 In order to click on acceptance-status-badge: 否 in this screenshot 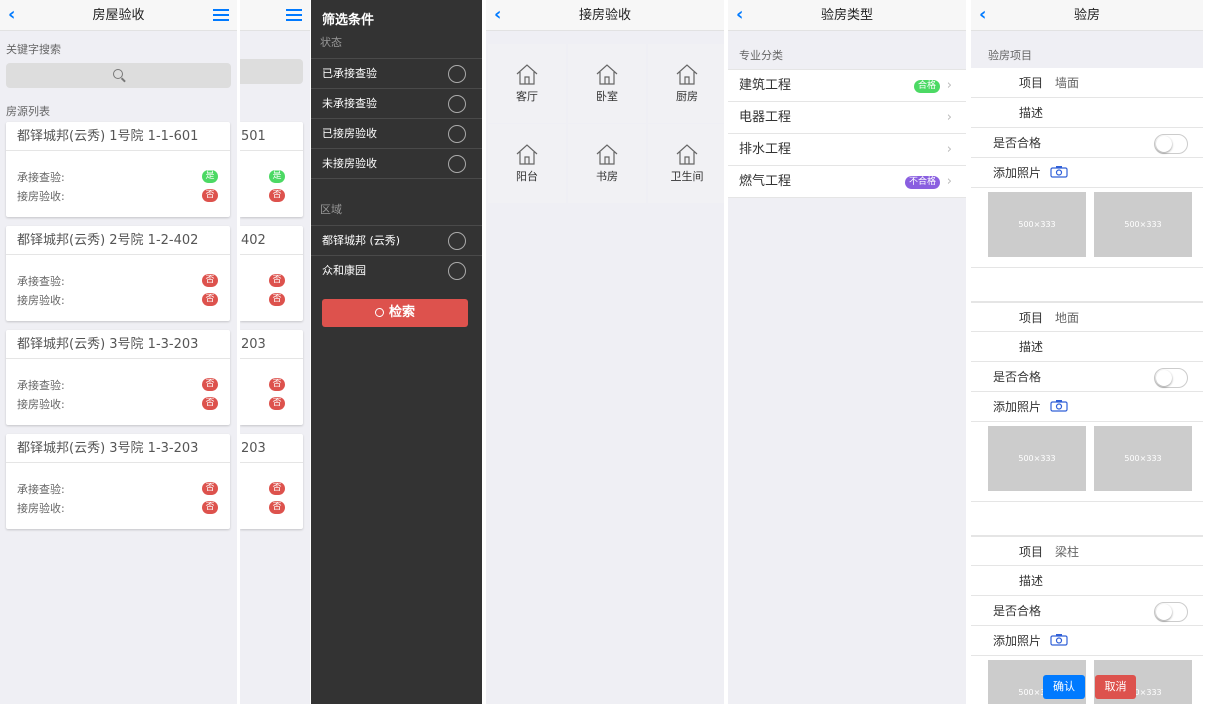, I will do `click(210, 507)`.